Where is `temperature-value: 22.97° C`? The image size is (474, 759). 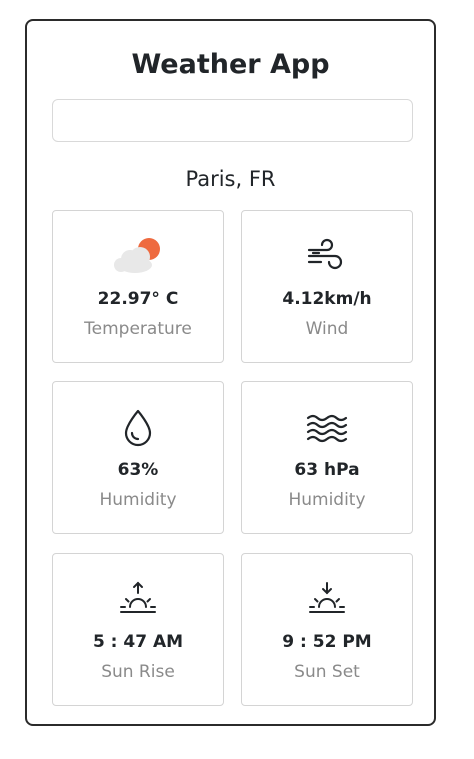
temperature-value: 22.97° C is located at coordinates (138, 299).